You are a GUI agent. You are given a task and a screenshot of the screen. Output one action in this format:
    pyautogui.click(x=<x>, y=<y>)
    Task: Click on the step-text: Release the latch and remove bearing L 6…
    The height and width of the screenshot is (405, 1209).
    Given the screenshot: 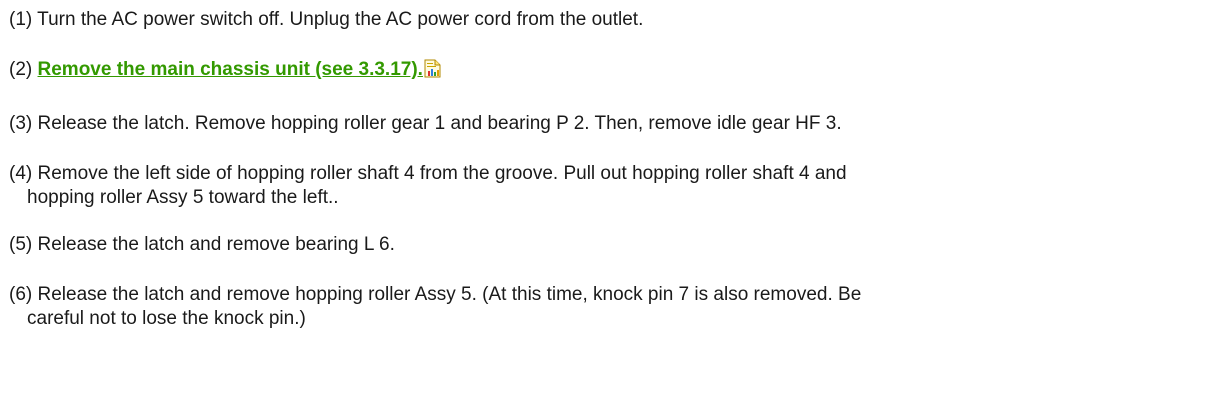 What is the action you would take?
    pyautogui.click(x=216, y=244)
    